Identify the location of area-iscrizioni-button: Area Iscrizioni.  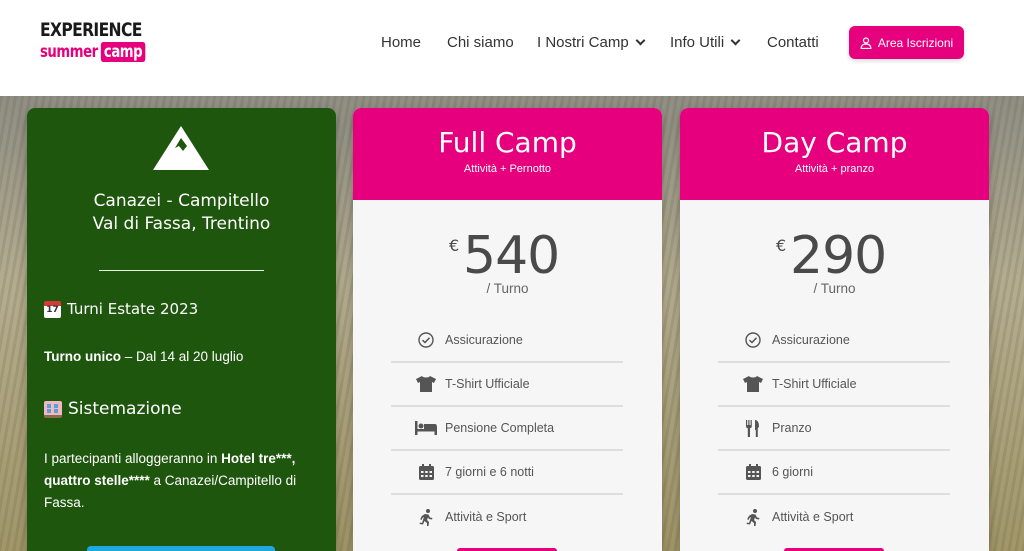
(906, 42).